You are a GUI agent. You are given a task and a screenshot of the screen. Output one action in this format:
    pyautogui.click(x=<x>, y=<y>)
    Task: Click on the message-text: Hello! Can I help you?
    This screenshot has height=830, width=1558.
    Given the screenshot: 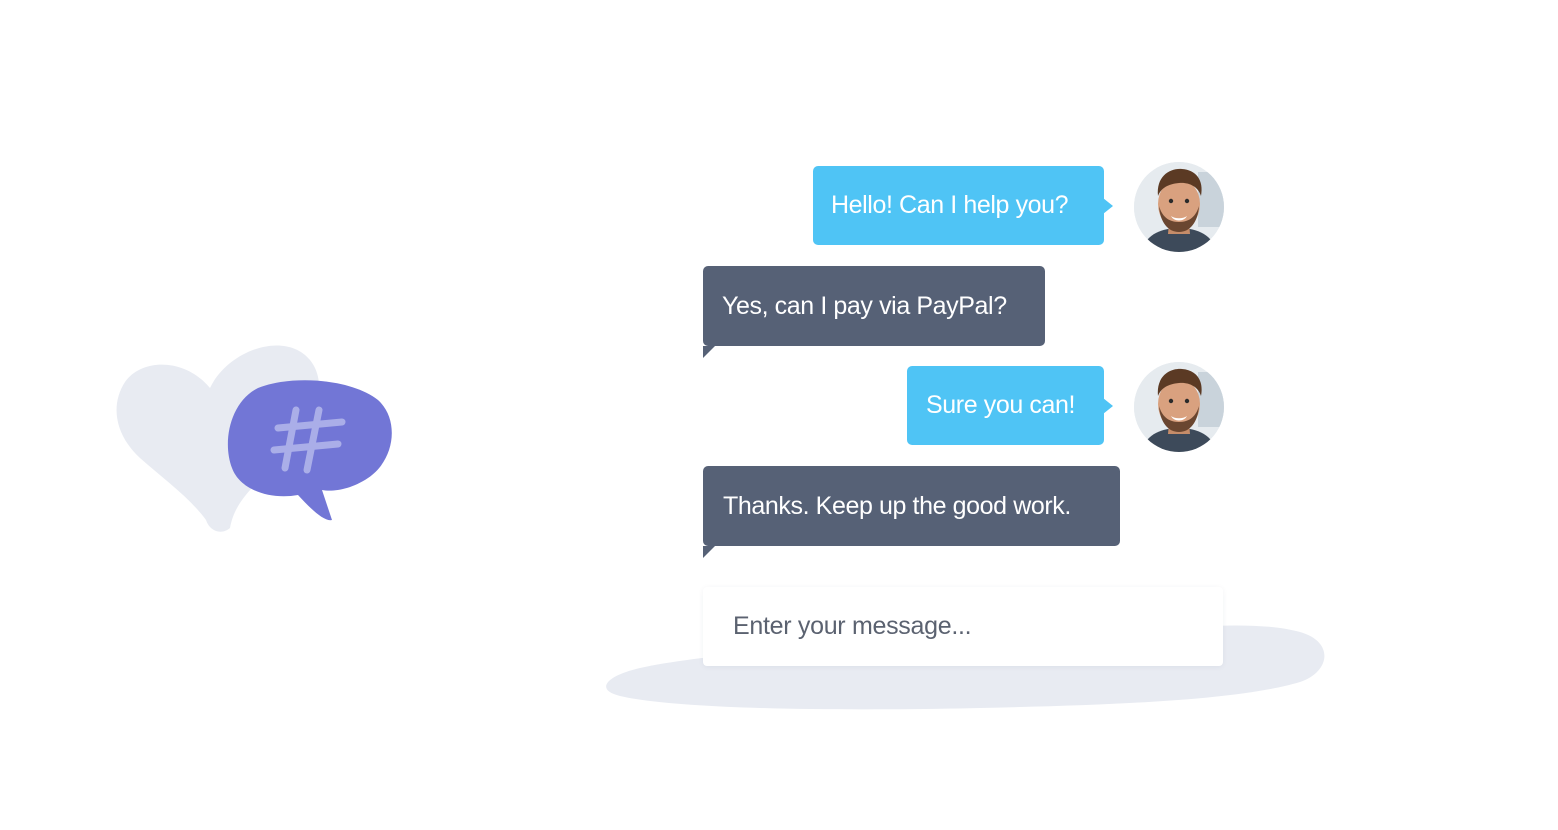 What is the action you would take?
    pyautogui.click(x=950, y=205)
    